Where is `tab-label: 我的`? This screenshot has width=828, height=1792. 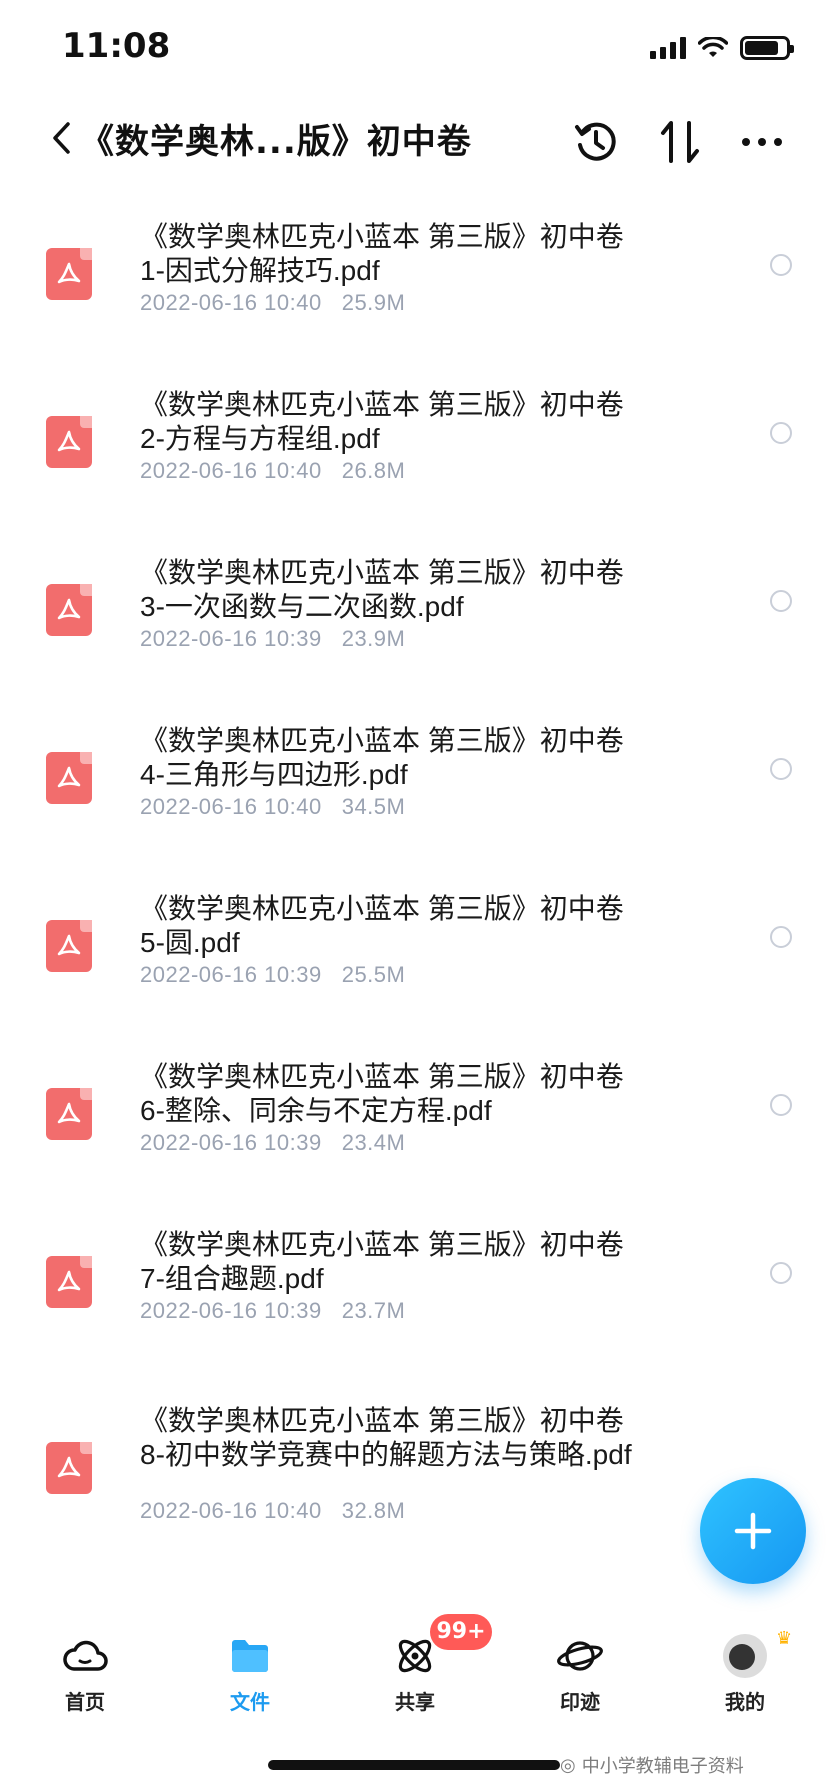
tab-label: 我的 is located at coordinates (745, 1702).